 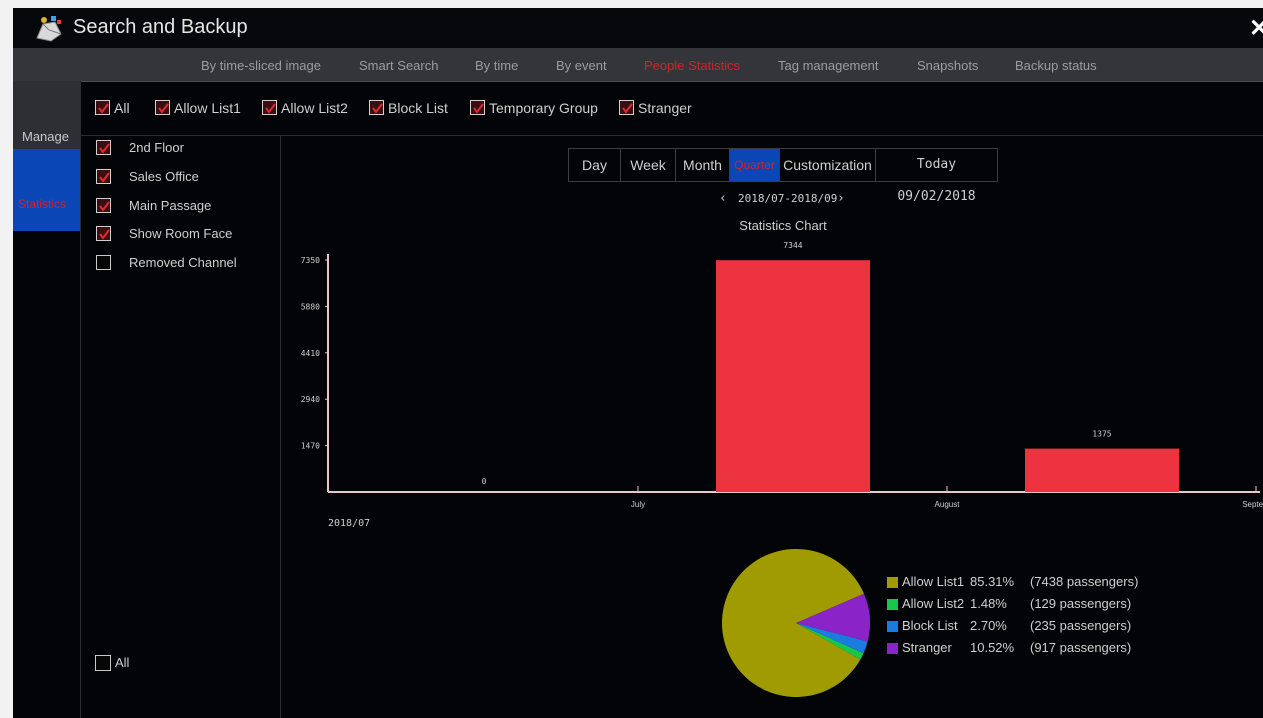 I want to click on period-week-button: Week, so click(x=648, y=165).